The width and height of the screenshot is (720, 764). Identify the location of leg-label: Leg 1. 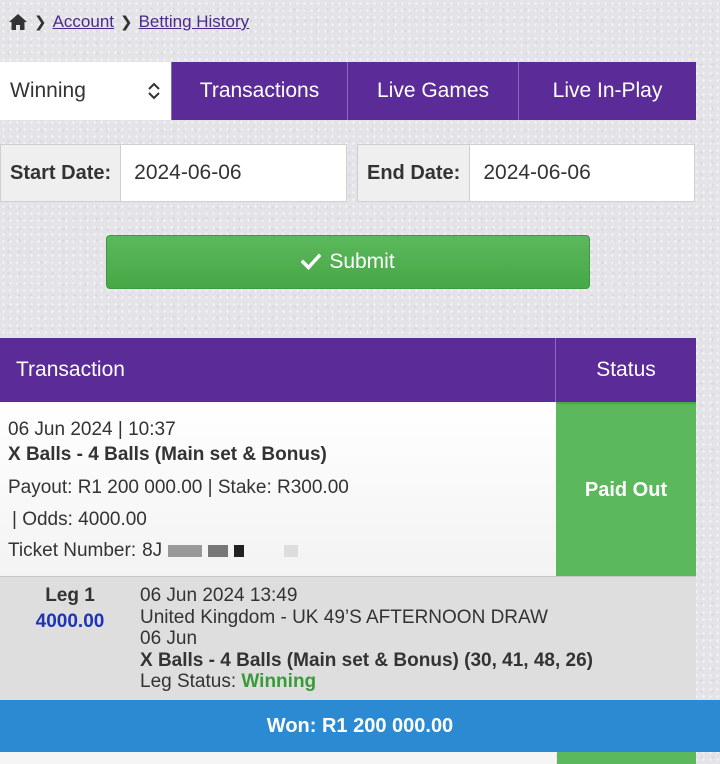
(70, 595).